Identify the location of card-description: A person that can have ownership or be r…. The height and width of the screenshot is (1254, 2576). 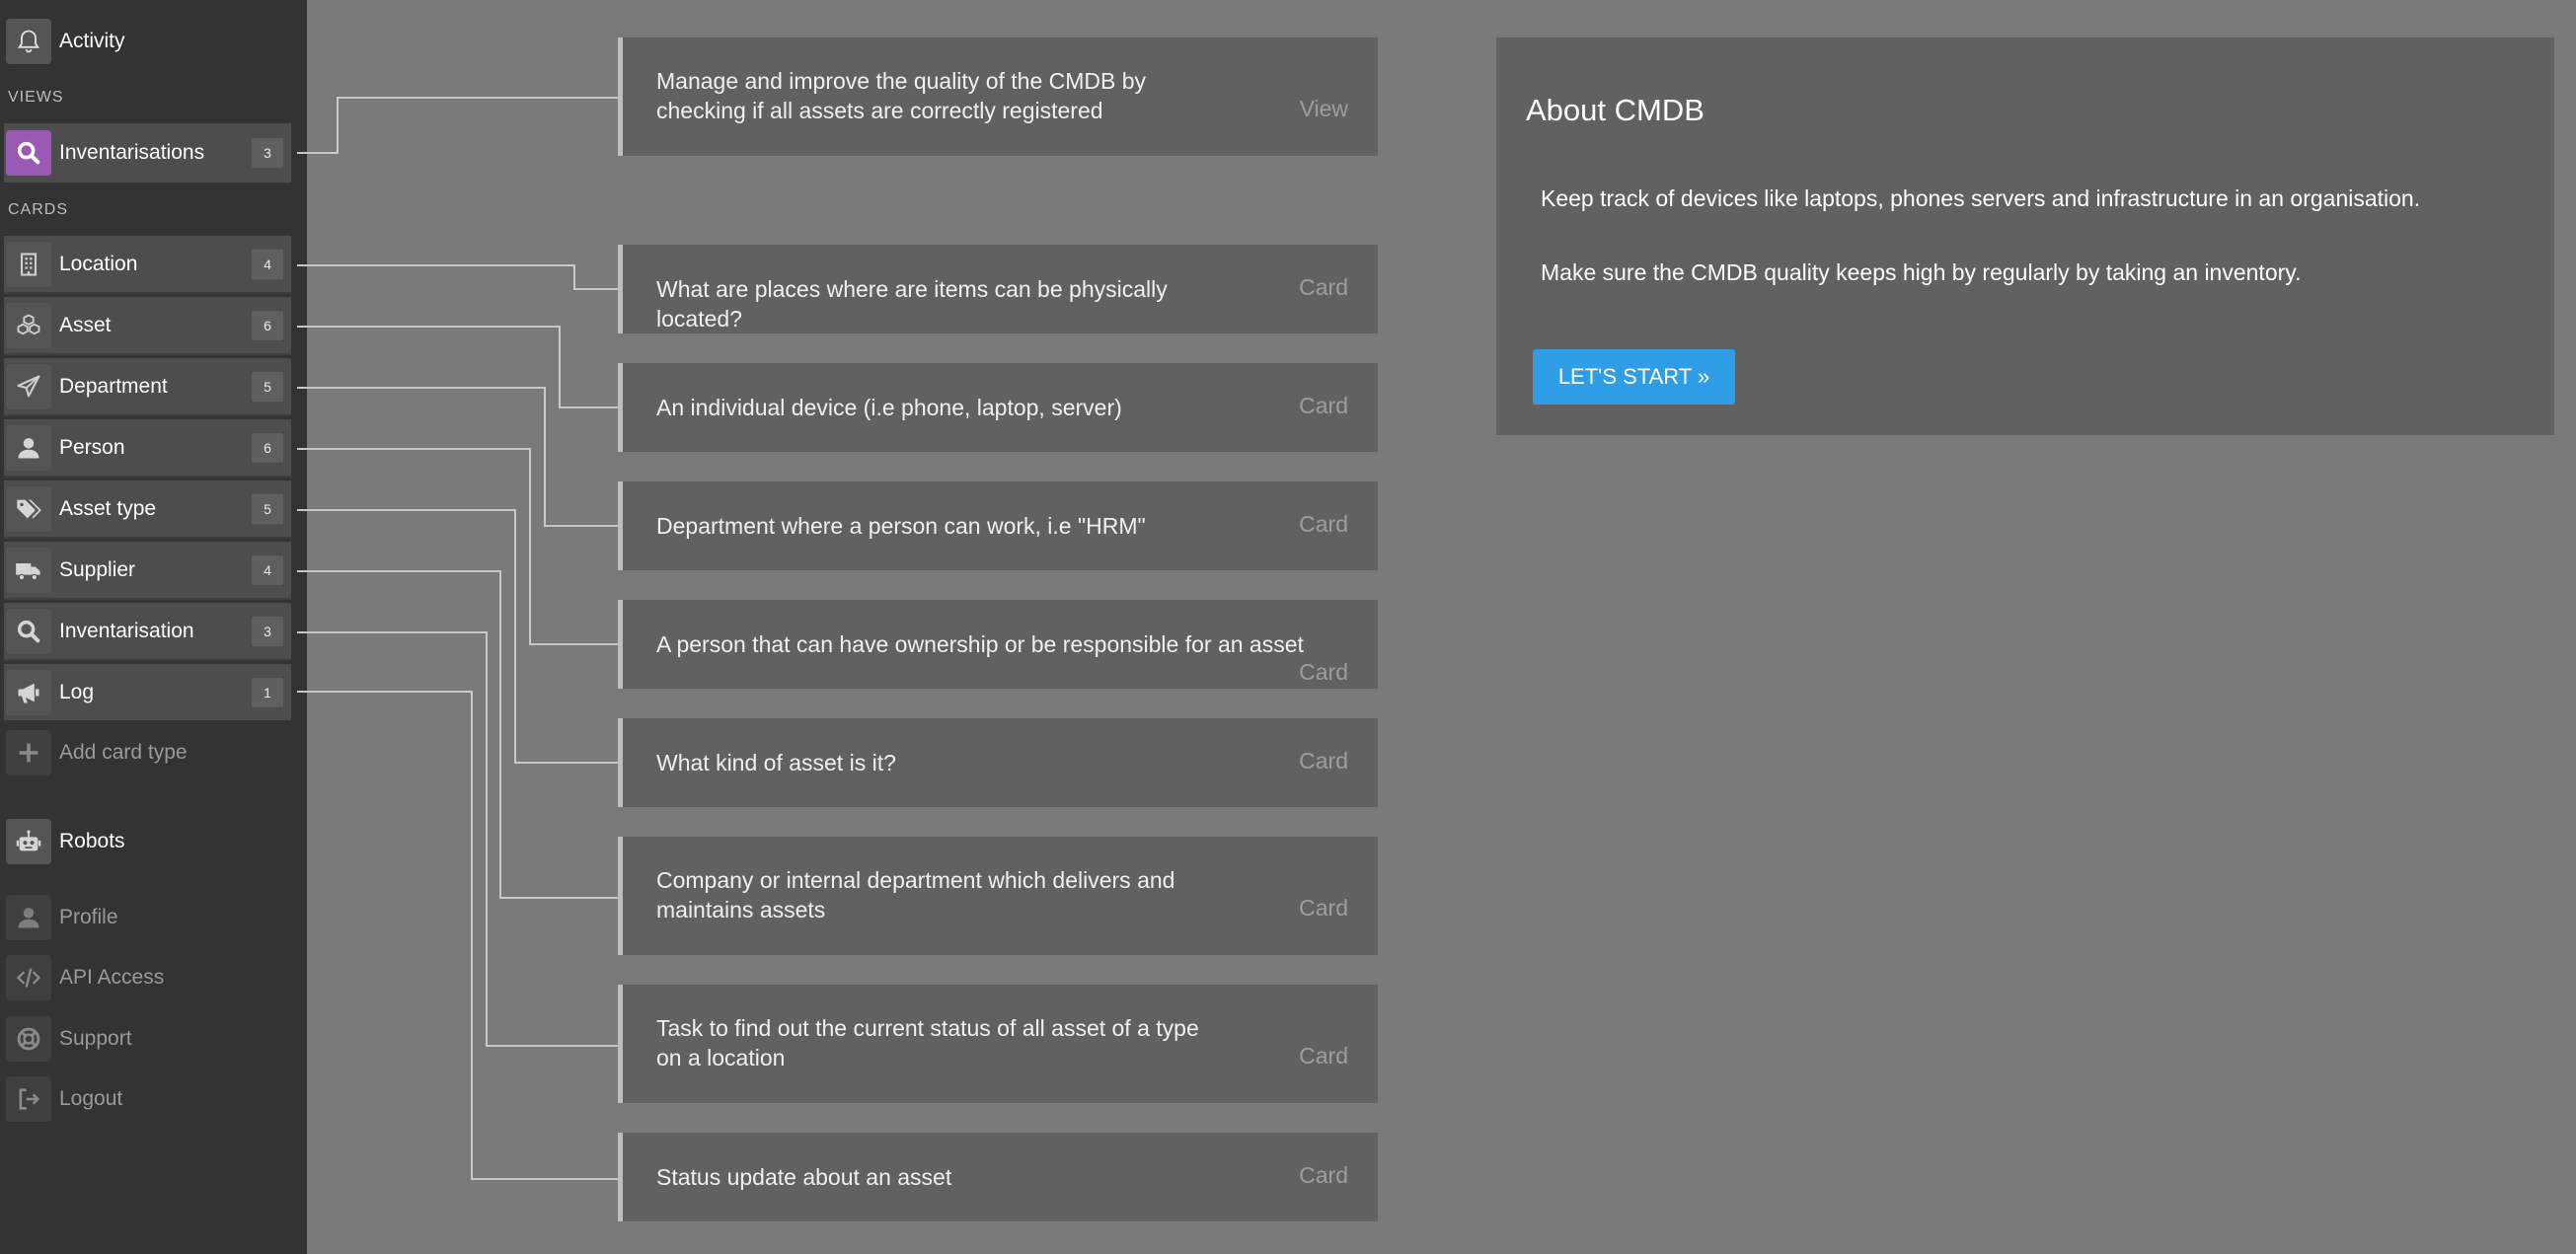
(980, 644).